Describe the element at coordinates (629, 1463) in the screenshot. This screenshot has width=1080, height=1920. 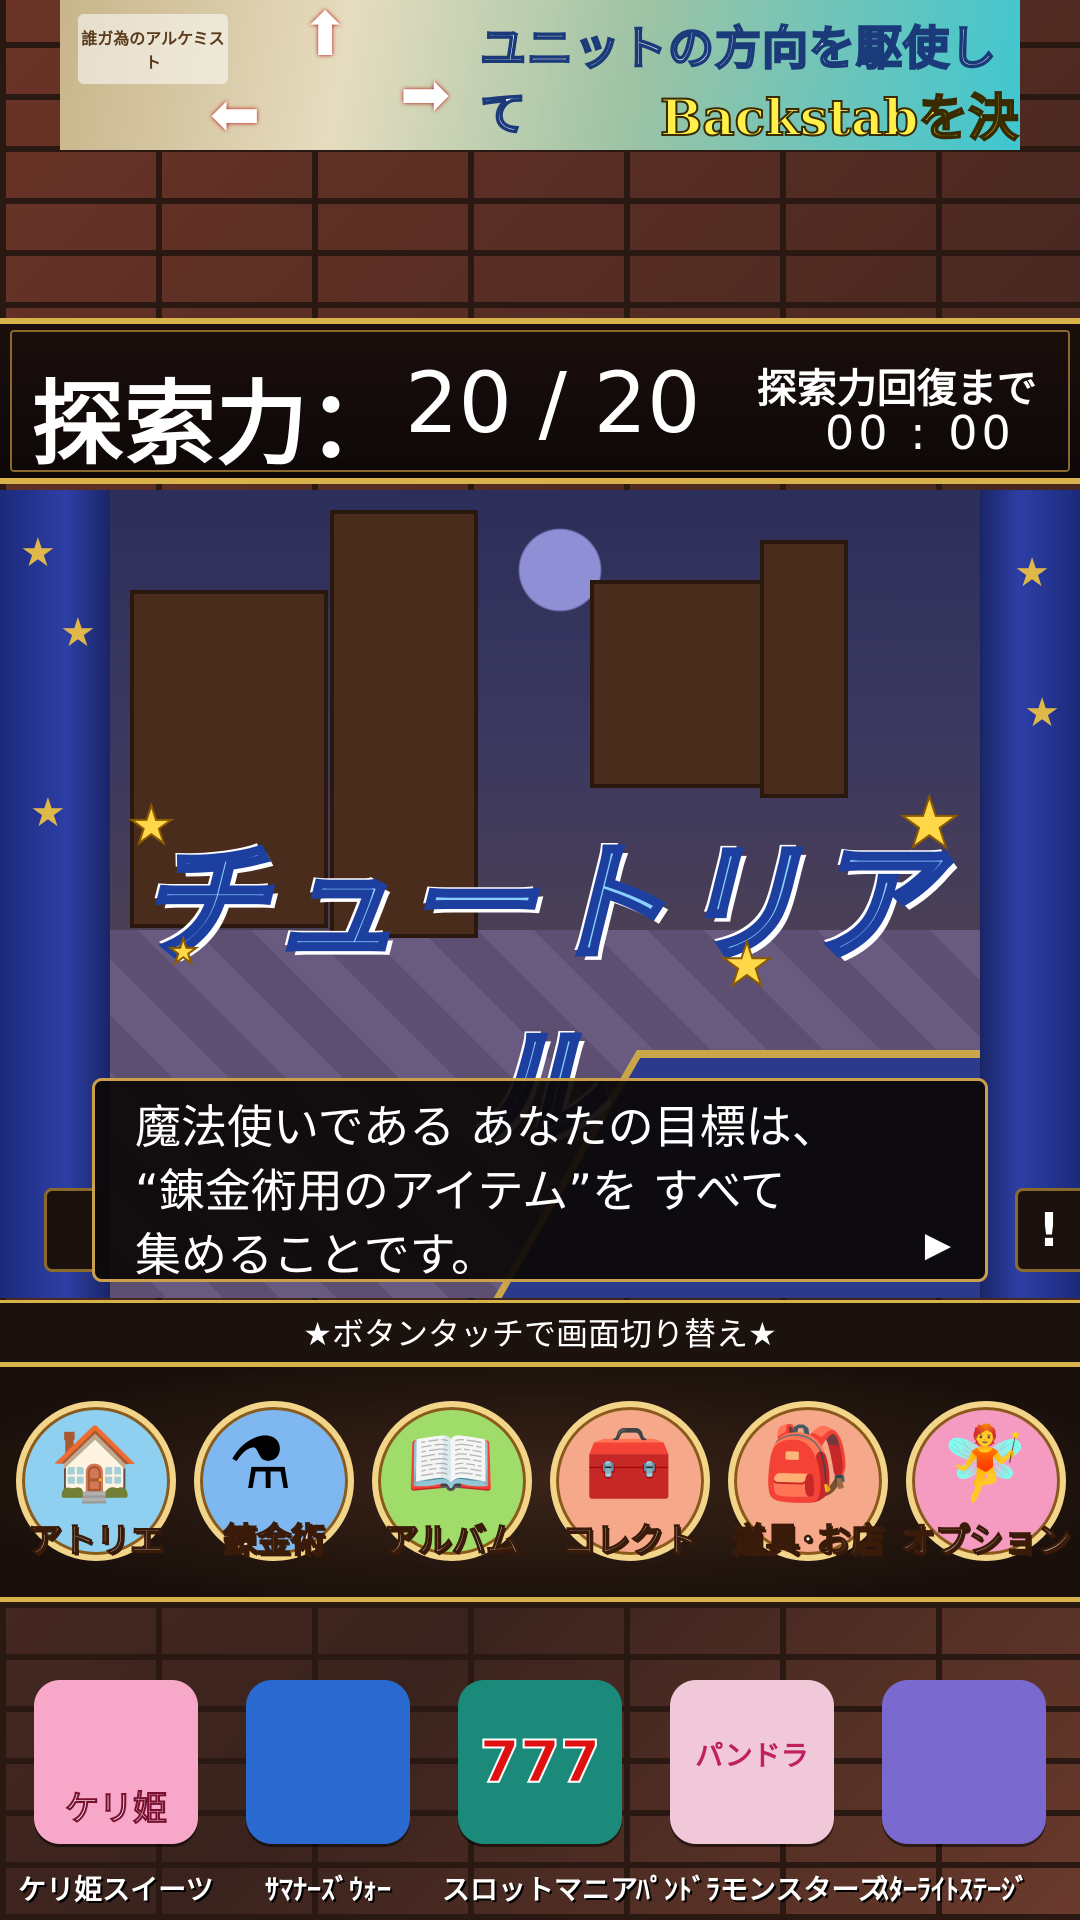
I see `chest-icon: 🧰` at that location.